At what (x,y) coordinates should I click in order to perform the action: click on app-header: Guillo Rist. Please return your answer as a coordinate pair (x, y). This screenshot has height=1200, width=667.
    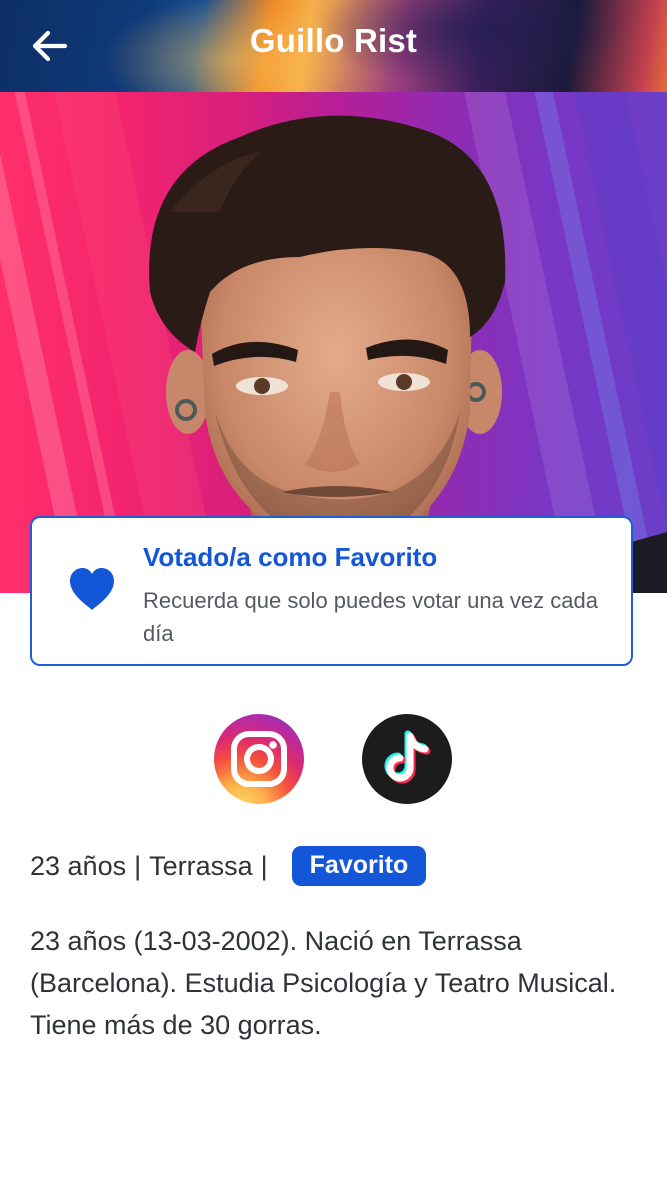
    Looking at the image, I should click on (333, 46).